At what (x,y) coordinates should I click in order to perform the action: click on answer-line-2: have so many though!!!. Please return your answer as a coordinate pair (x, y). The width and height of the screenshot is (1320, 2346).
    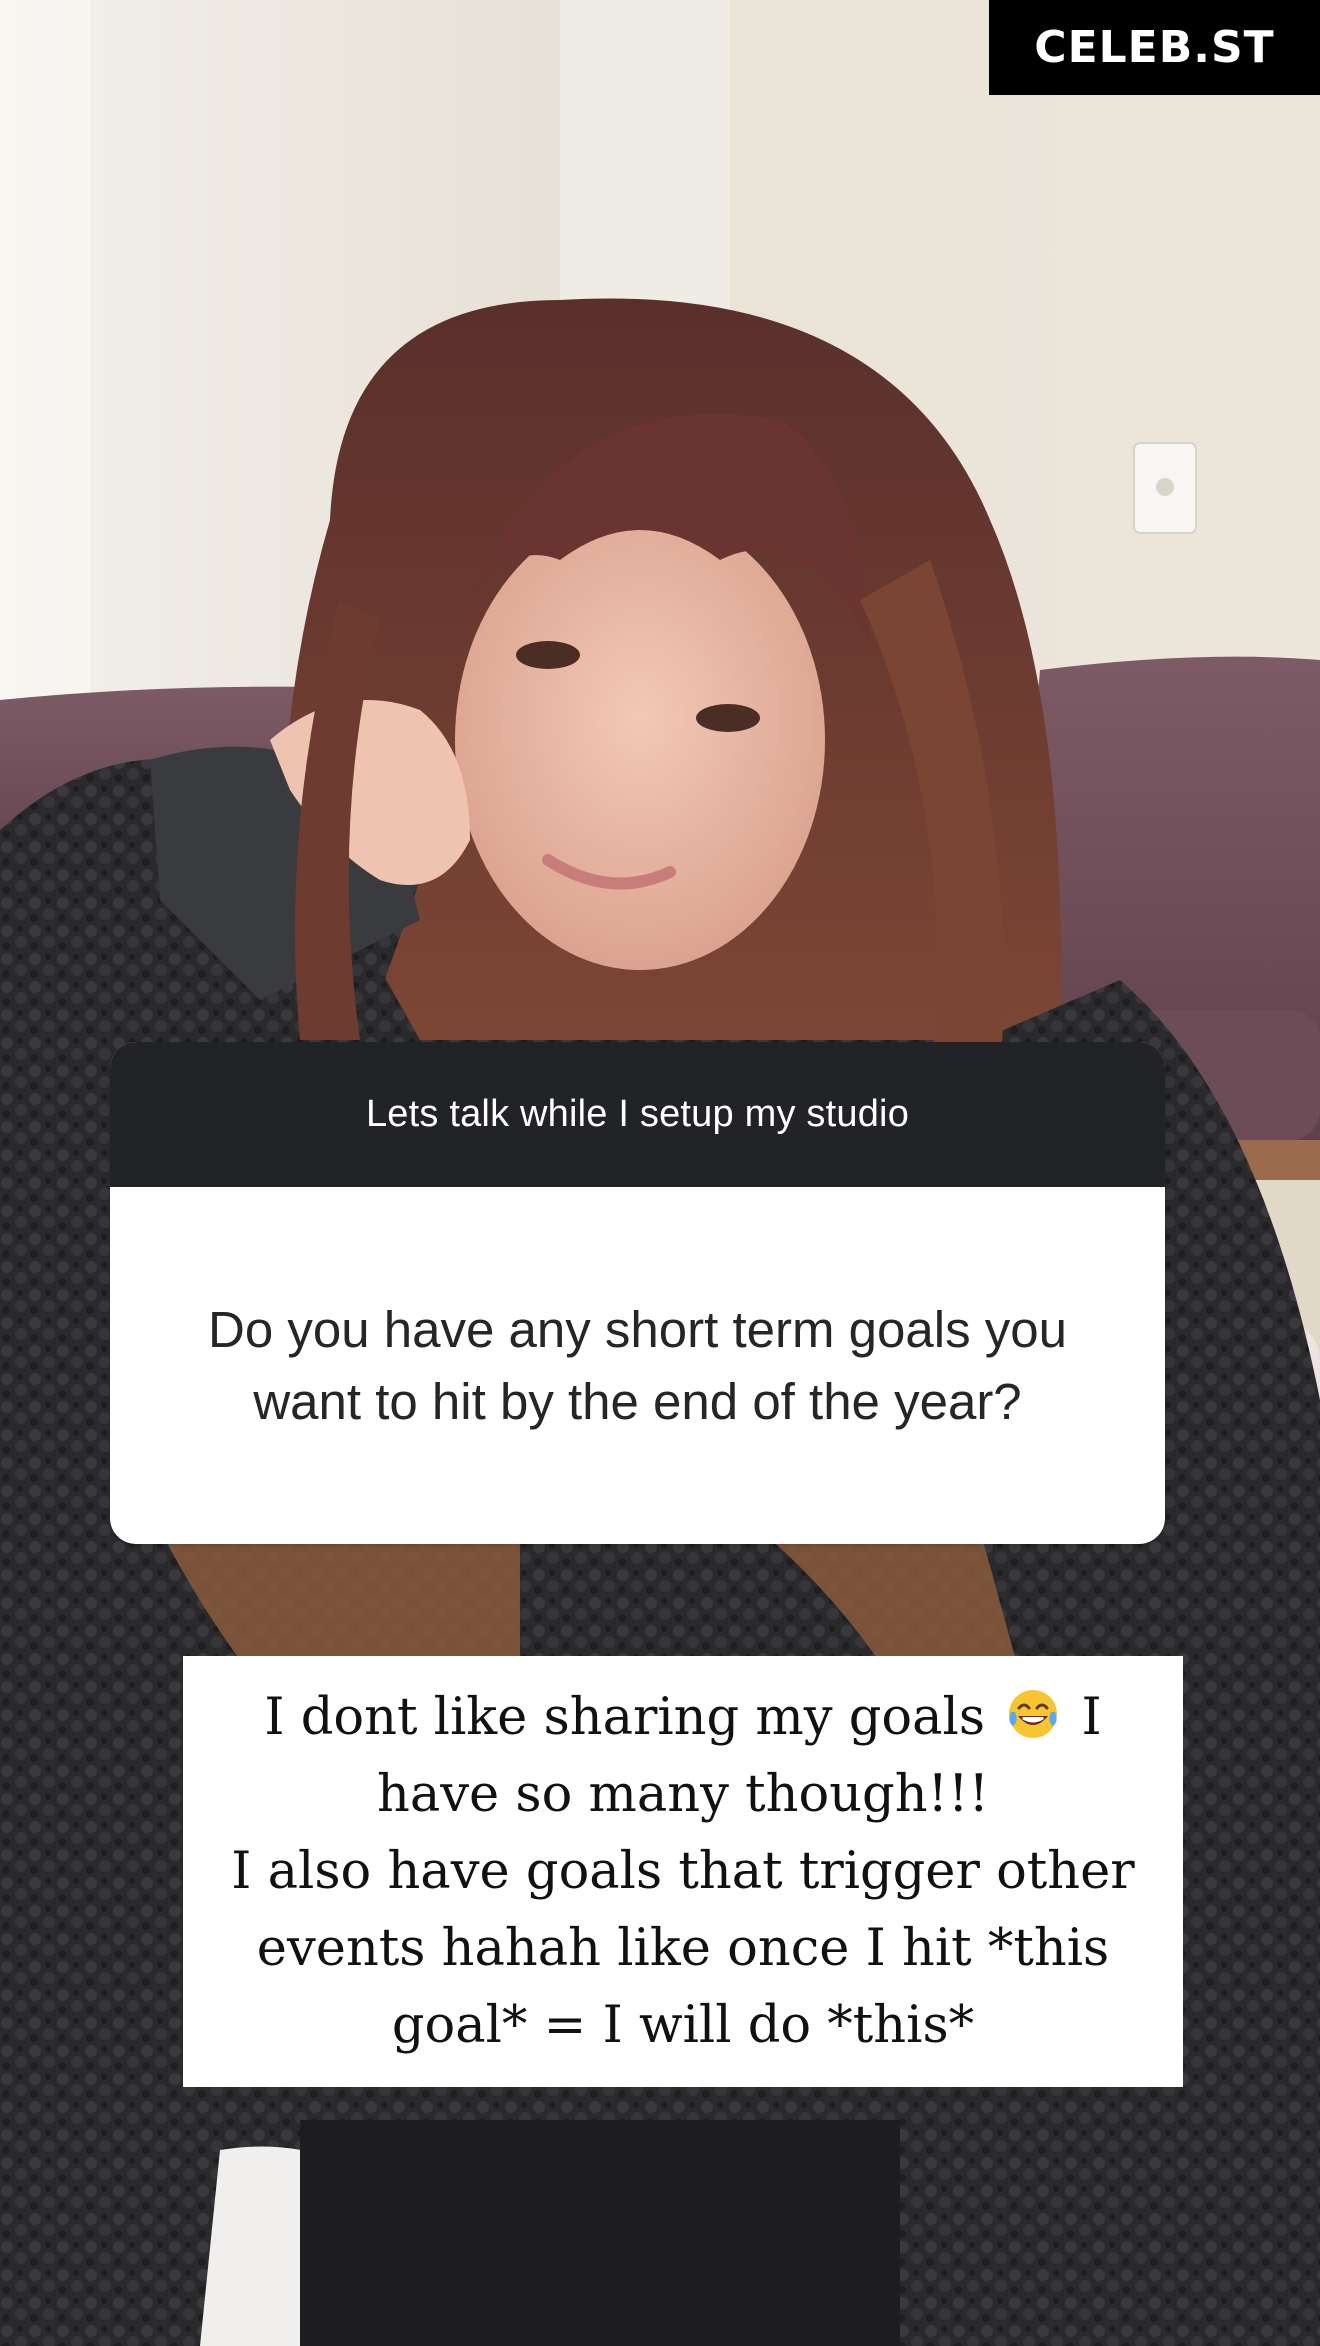
    Looking at the image, I should click on (683, 1794).